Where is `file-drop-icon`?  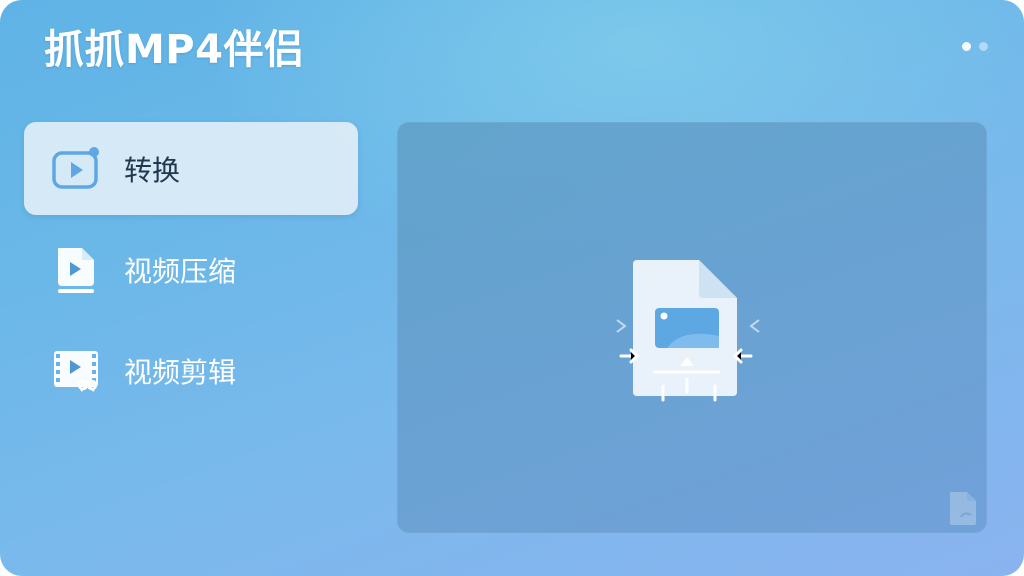 file-drop-icon is located at coordinates (687, 329).